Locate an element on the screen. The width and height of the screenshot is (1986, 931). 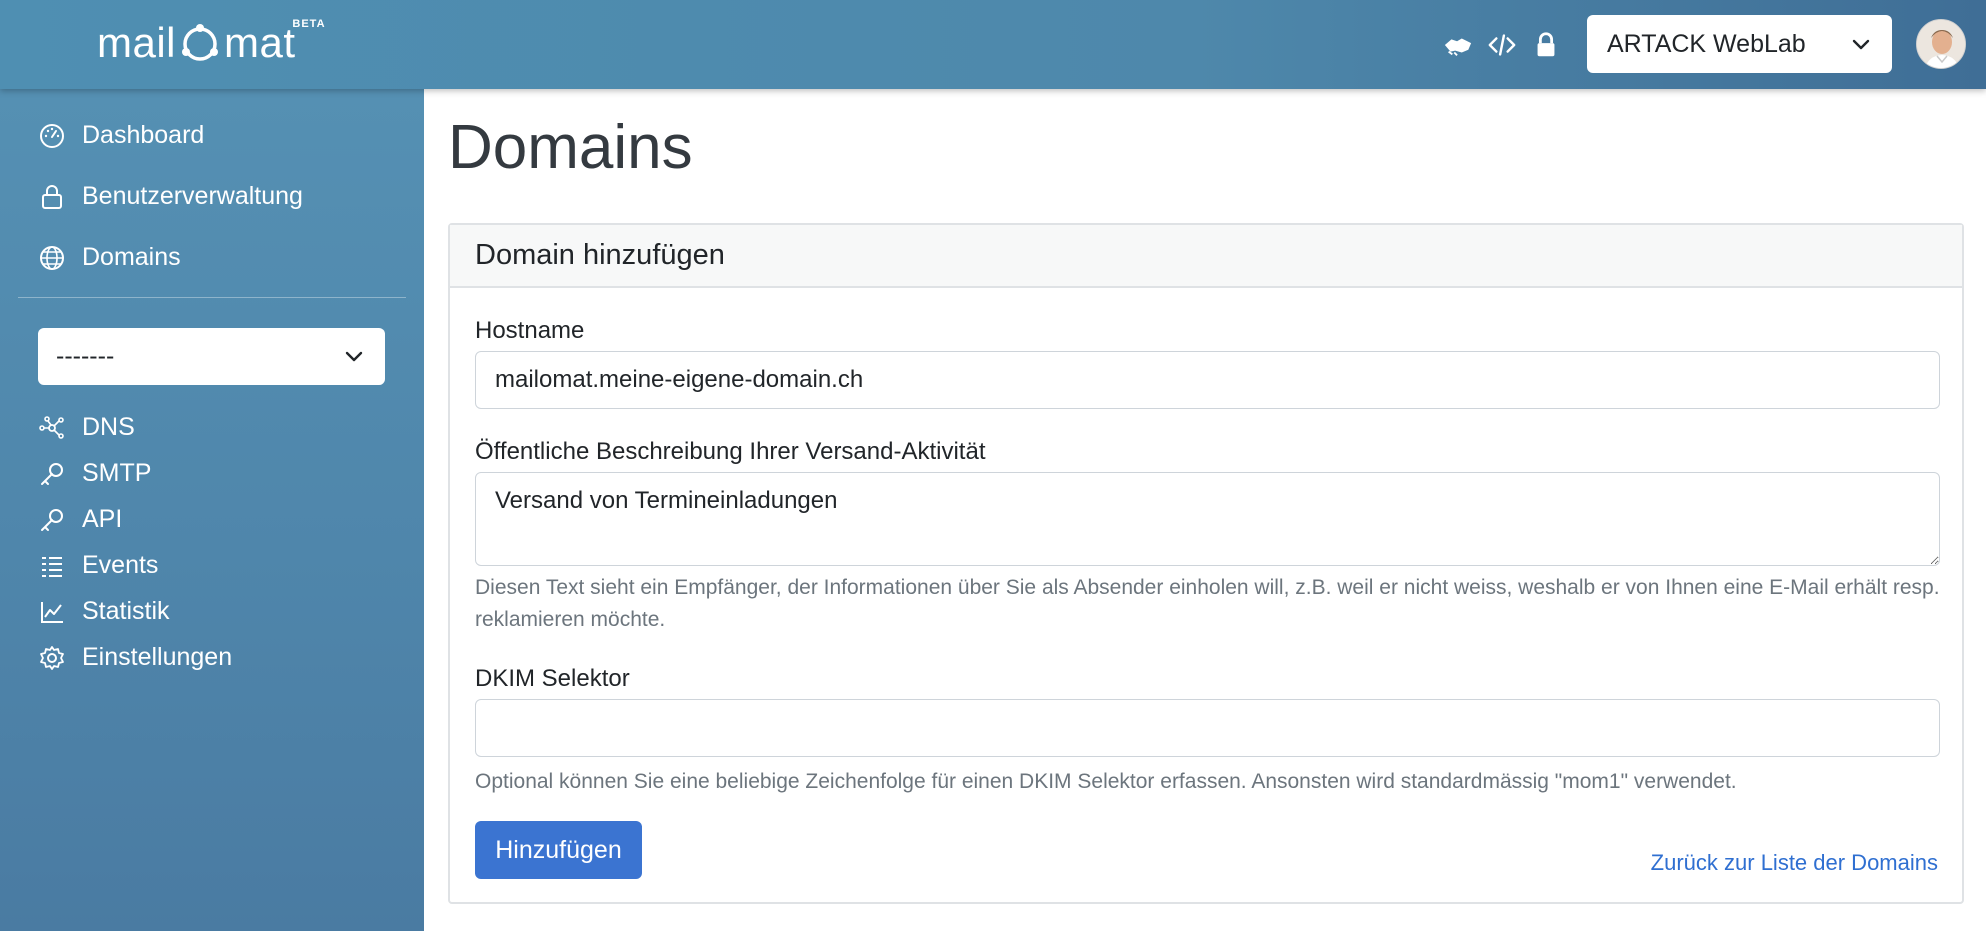
logo-text-mail: mail is located at coordinates (137, 42).